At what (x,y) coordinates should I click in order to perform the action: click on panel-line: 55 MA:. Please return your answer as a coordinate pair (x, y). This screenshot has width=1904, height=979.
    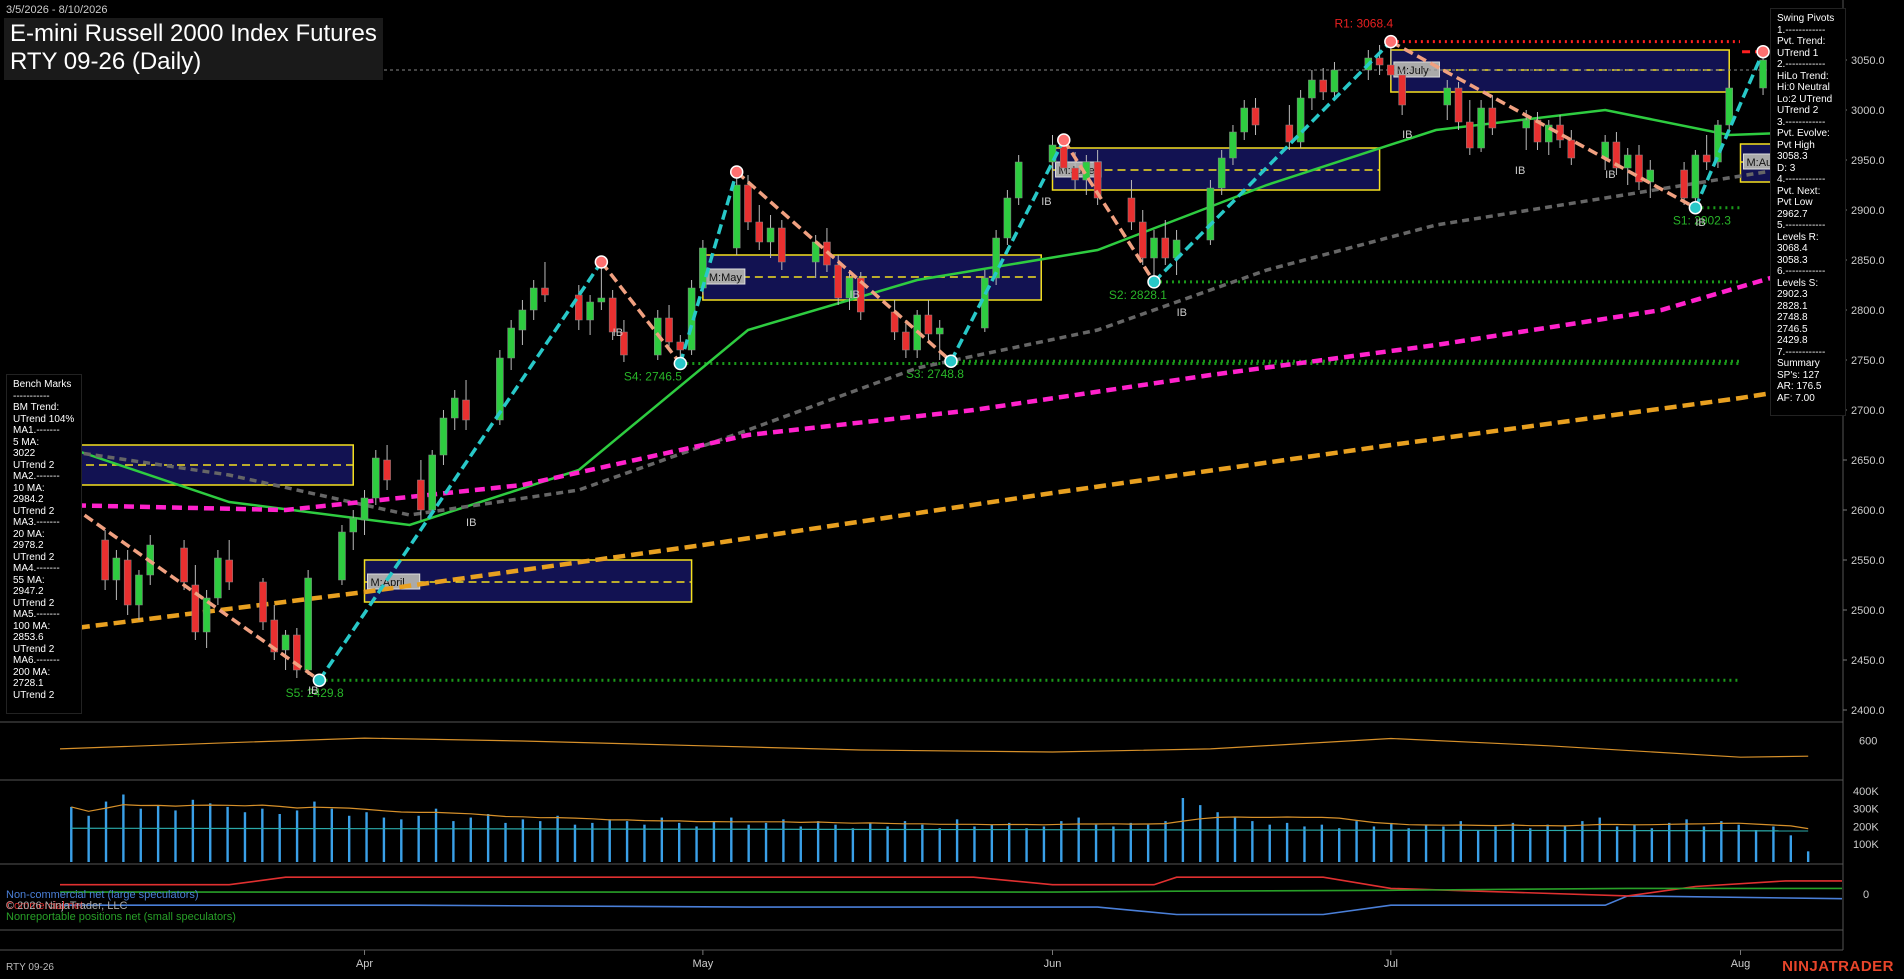
    Looking at the image, I should click on (29, 580).